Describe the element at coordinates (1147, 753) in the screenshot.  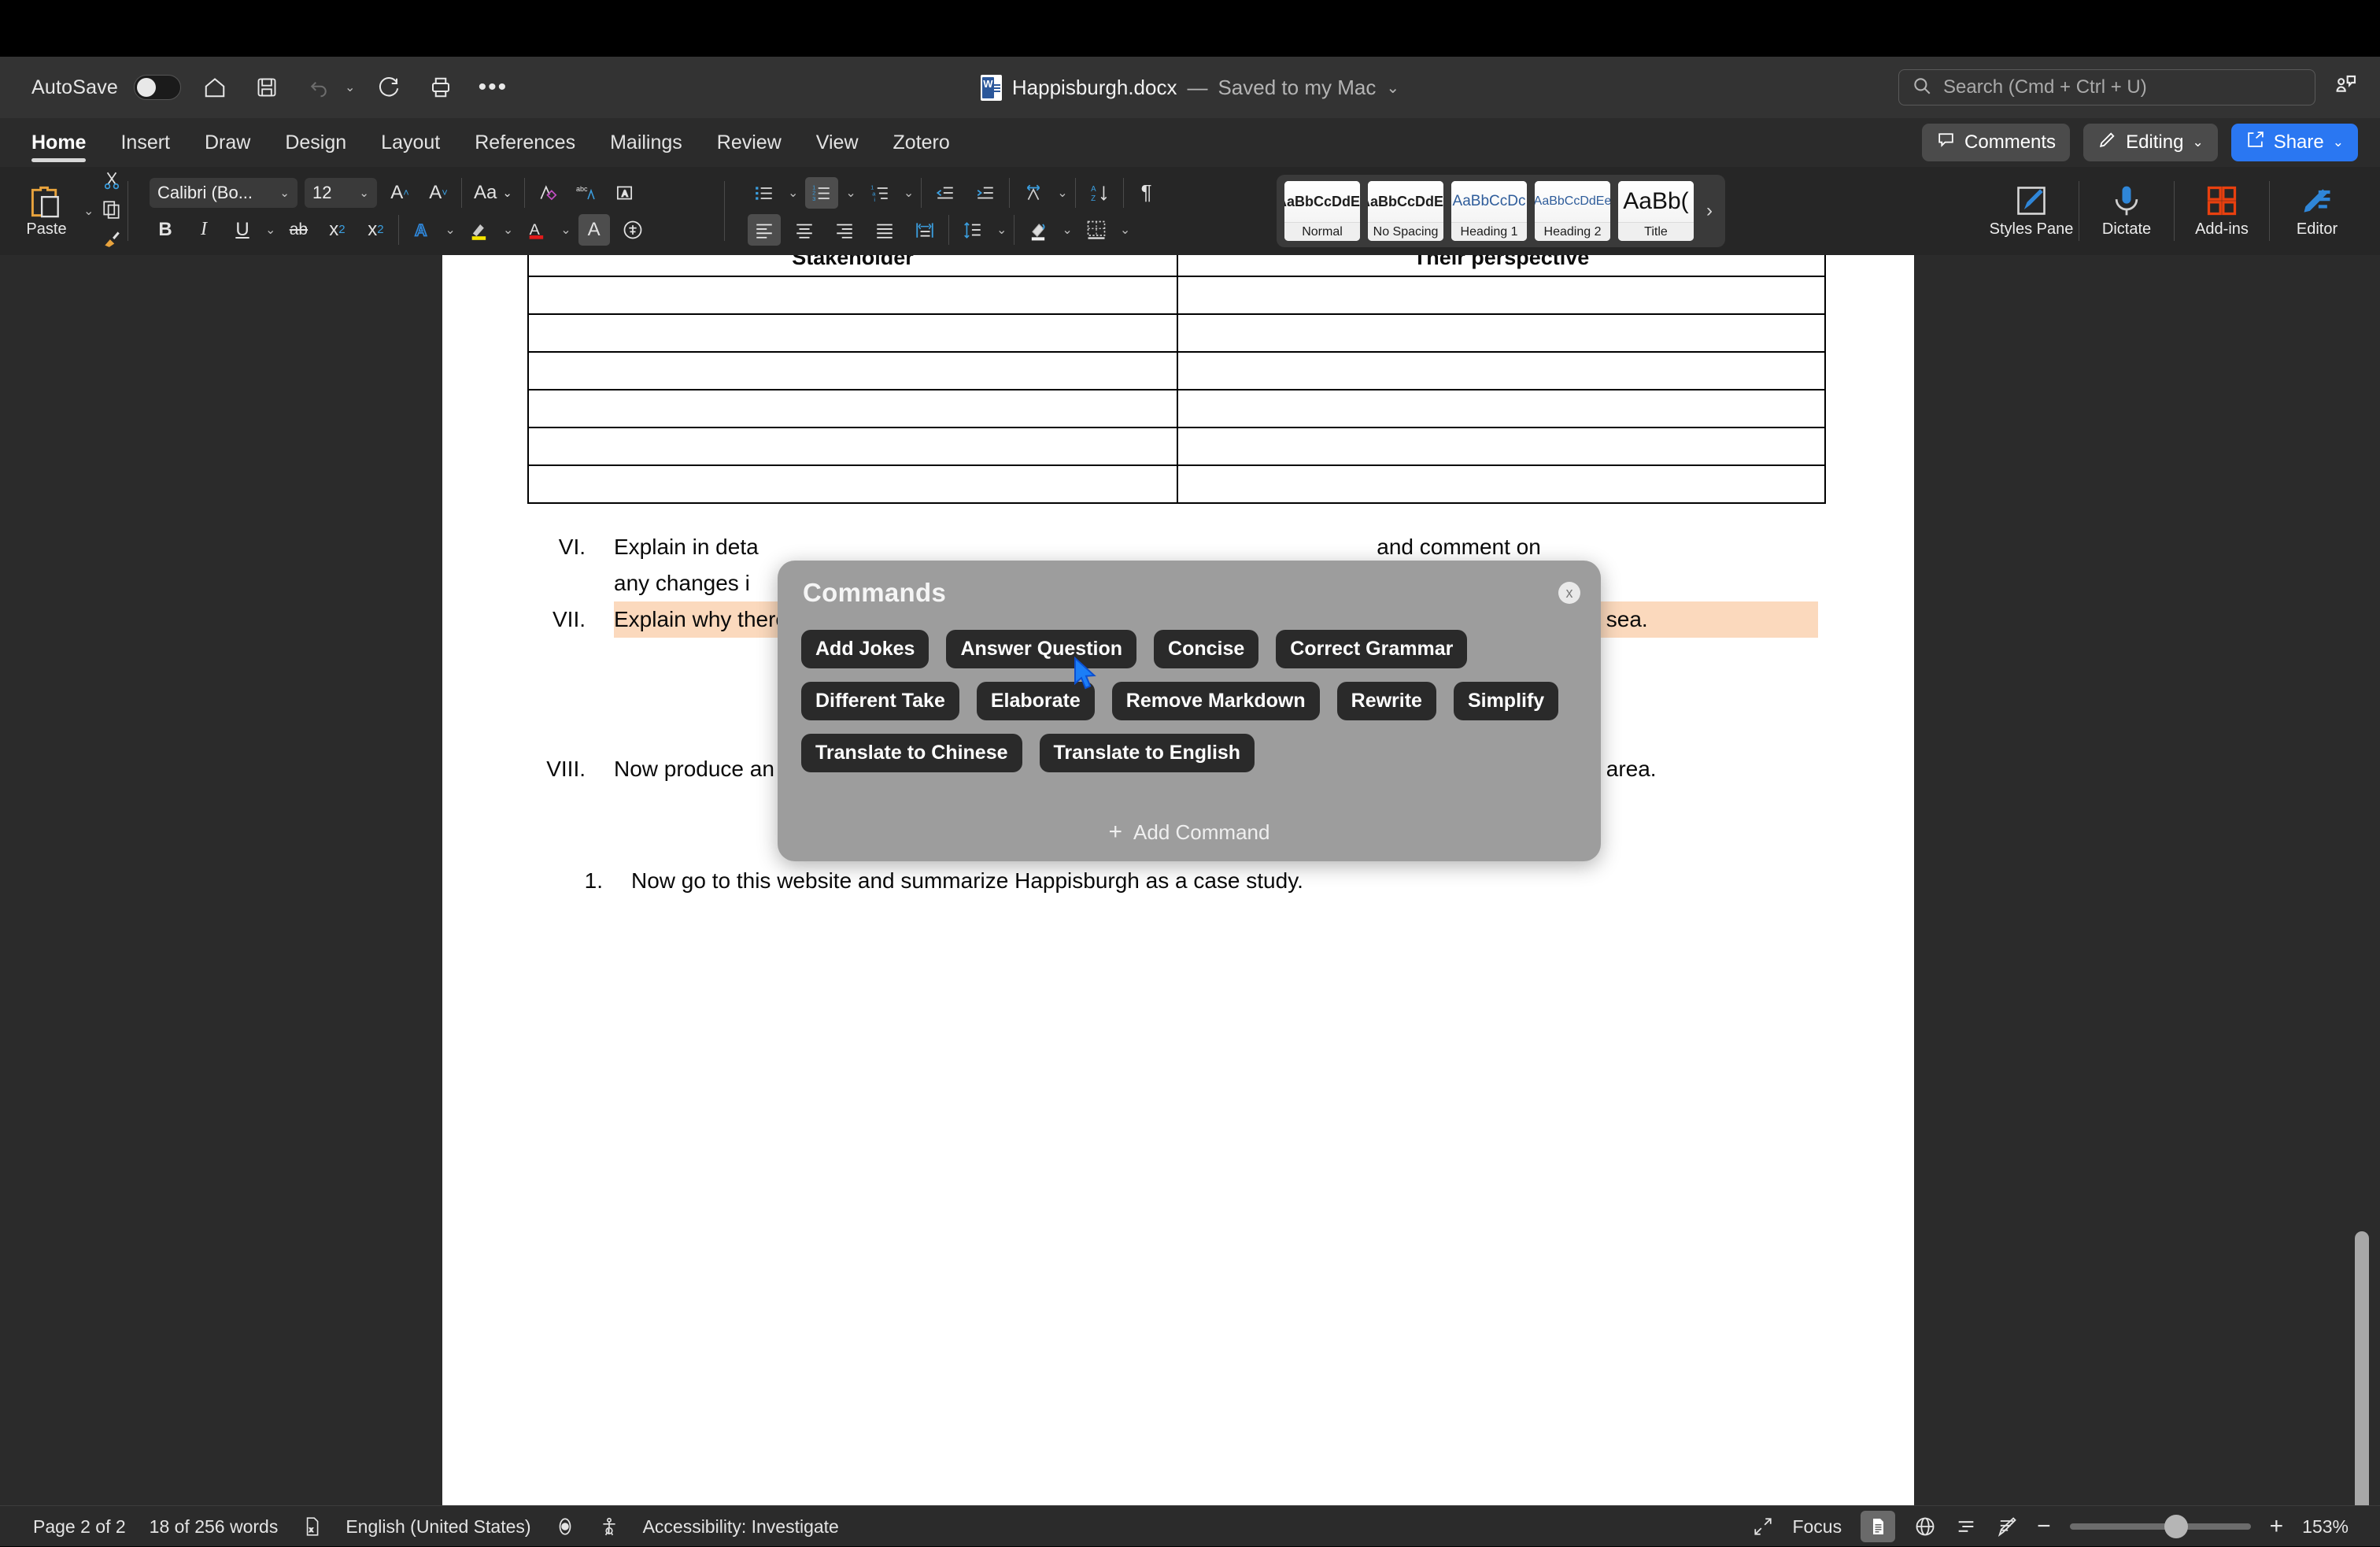
I see `command-translate-to-english: Translate to English` at that location.